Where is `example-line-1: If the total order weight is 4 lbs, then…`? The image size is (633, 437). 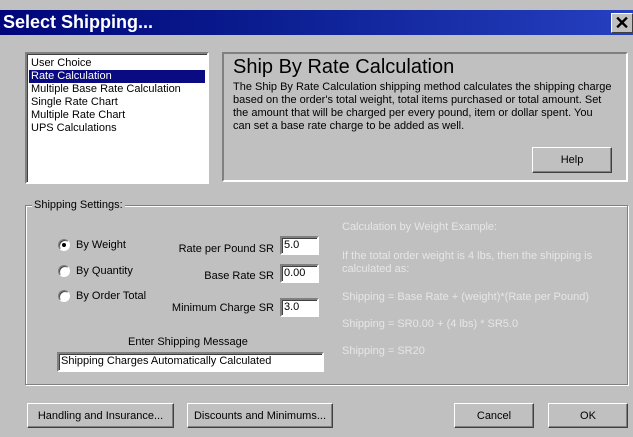 example-line-1: If the total order weight is 4 lbs, then… is located at coordinates (467, 256).